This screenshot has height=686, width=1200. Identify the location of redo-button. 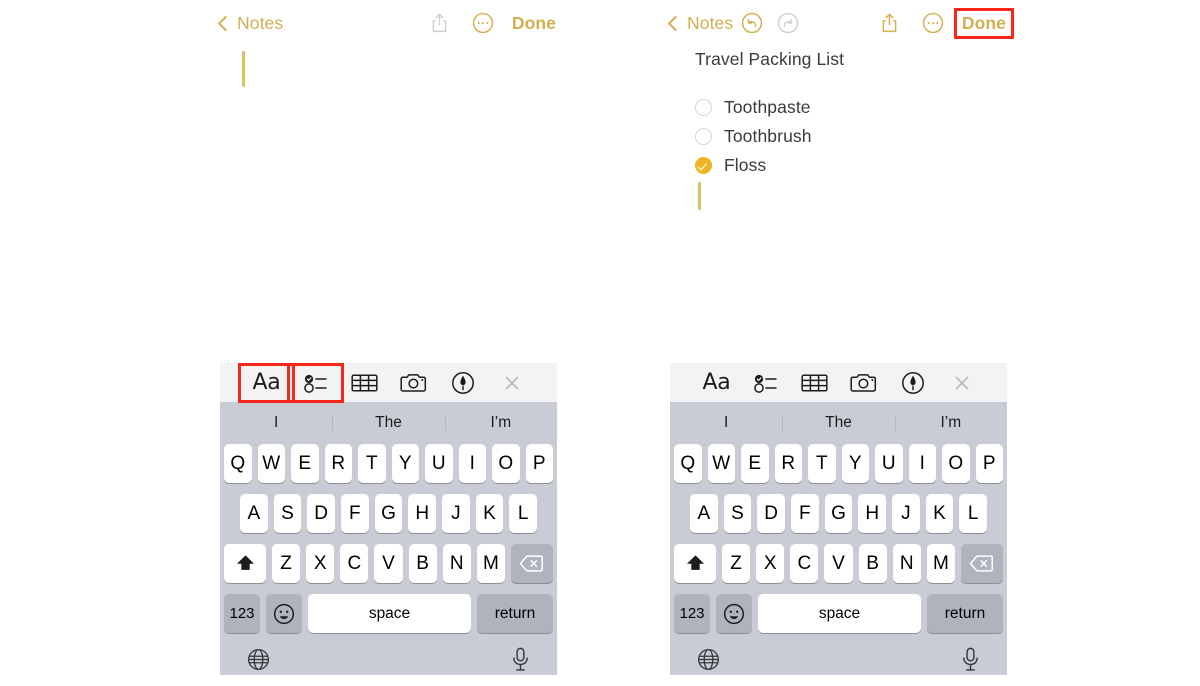
(788, 23).